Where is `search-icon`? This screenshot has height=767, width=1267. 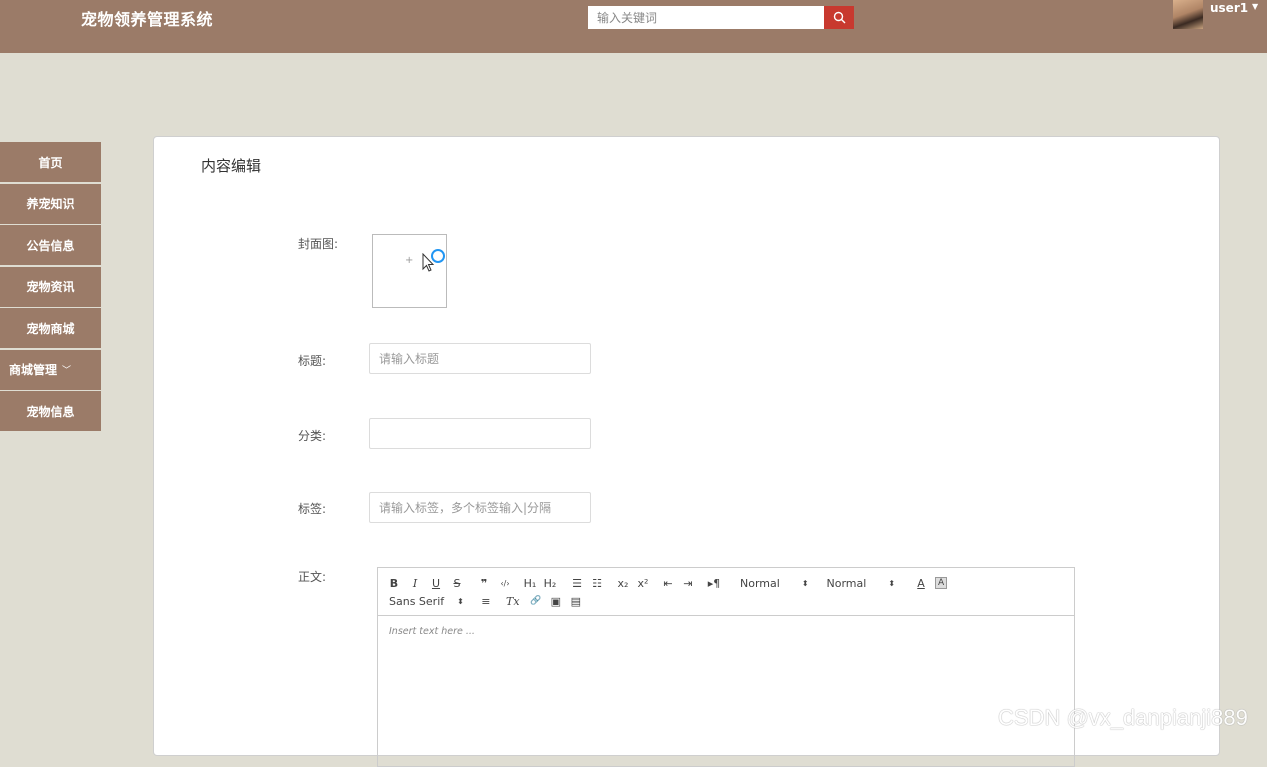 search-icon is located at coordinates (839, 17).